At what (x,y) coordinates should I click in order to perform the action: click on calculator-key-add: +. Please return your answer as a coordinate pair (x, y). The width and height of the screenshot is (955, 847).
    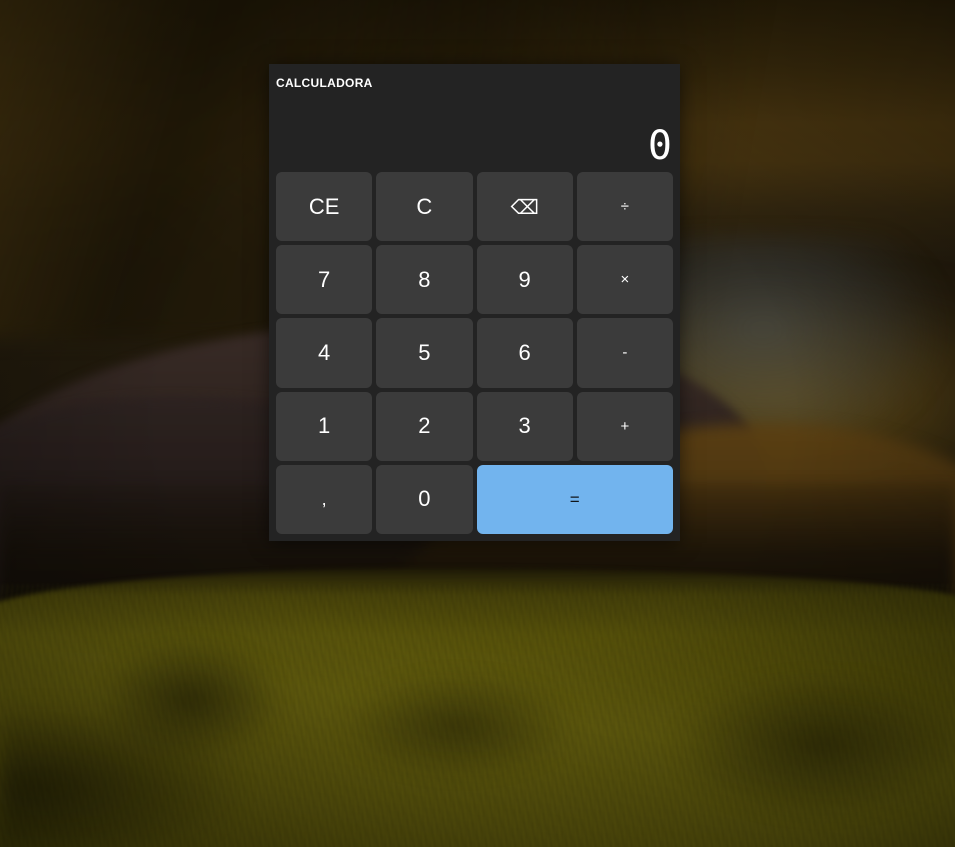
    Looking at the image, I should click on (624, 426).